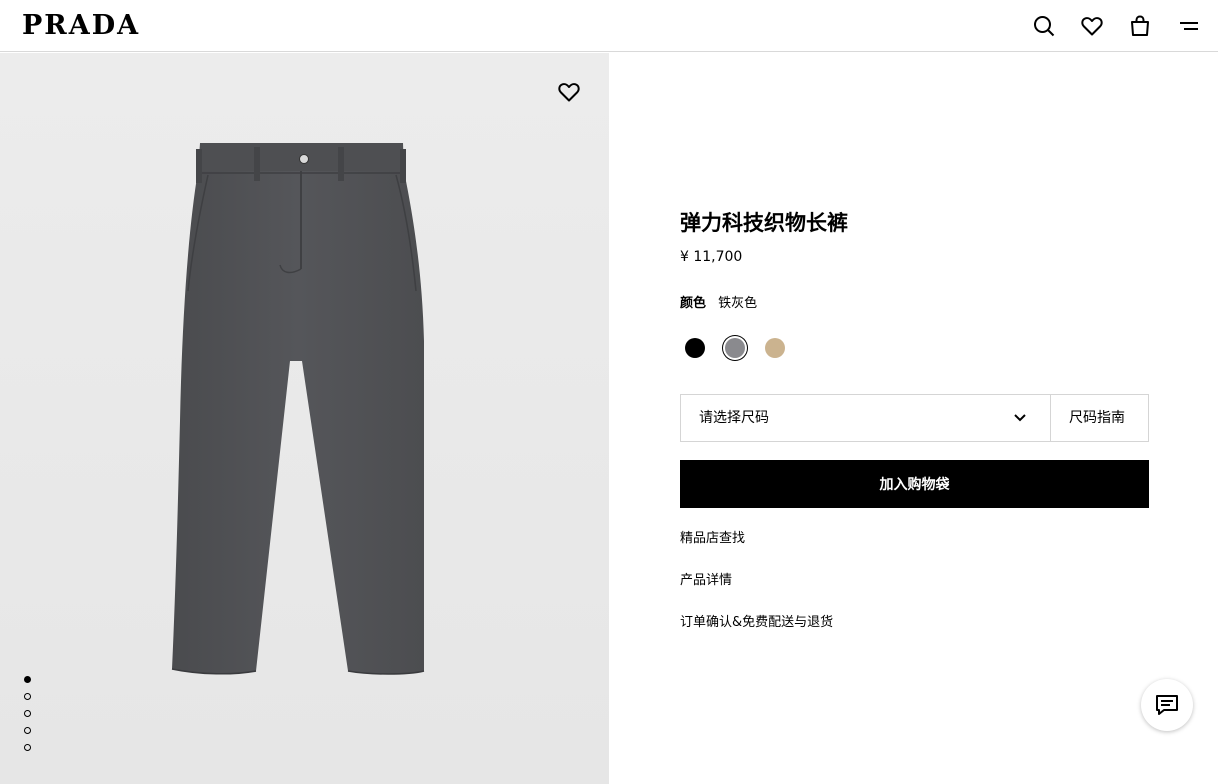 The width and height of the screenshot is (1218, 784). I want to click on size-selector-row: 请选择尺码 尺码指南, so click(914, 418).